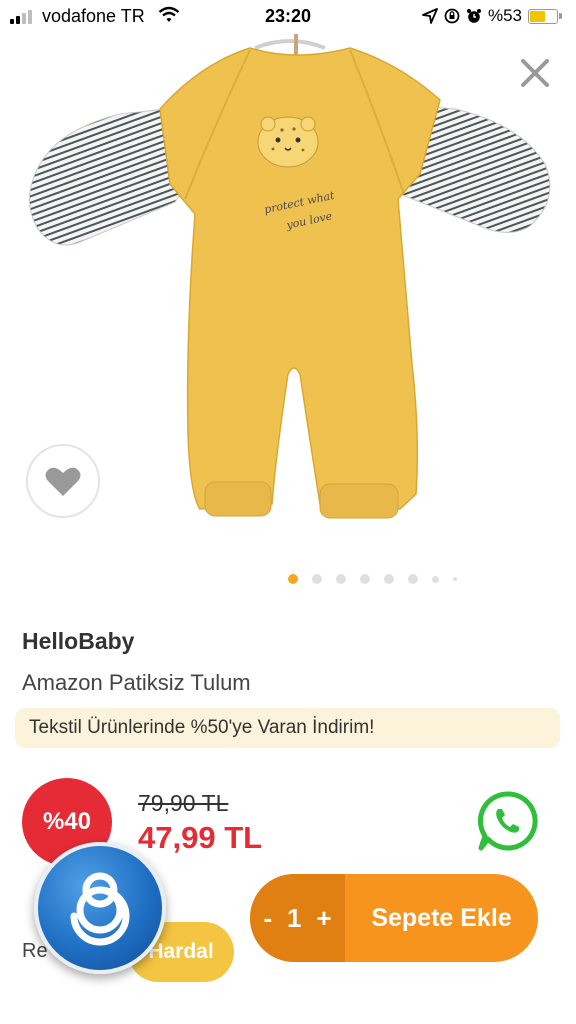 The height and width of the screenshot is (1024, 576). I want to click on image-pagination, so click(372, 579).